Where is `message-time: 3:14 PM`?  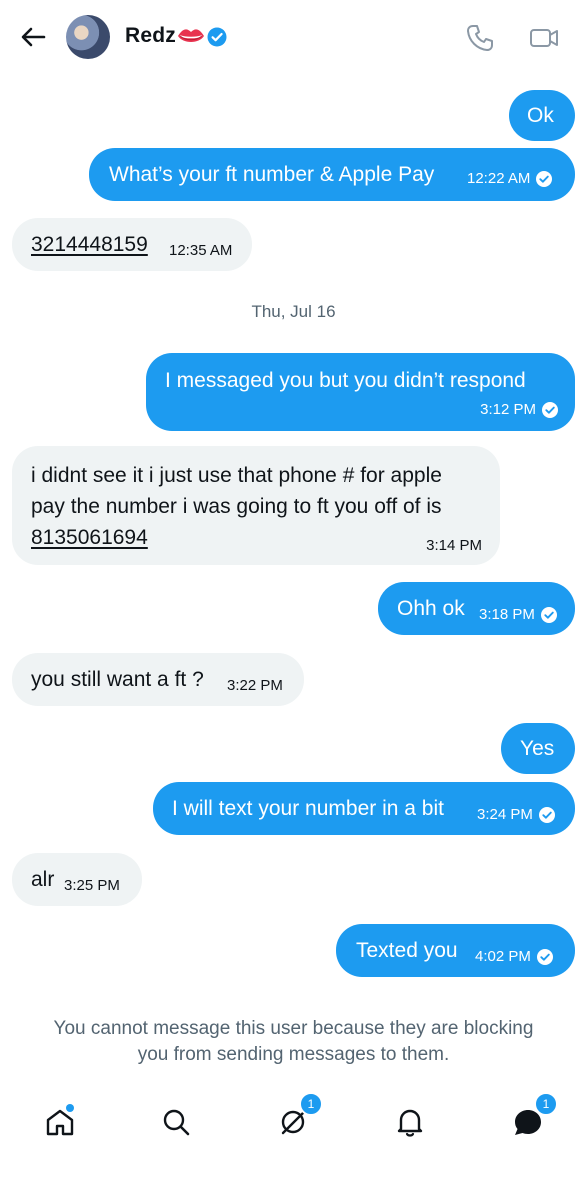
message-time: 3:14 PM is located at coordinates (454, 545).